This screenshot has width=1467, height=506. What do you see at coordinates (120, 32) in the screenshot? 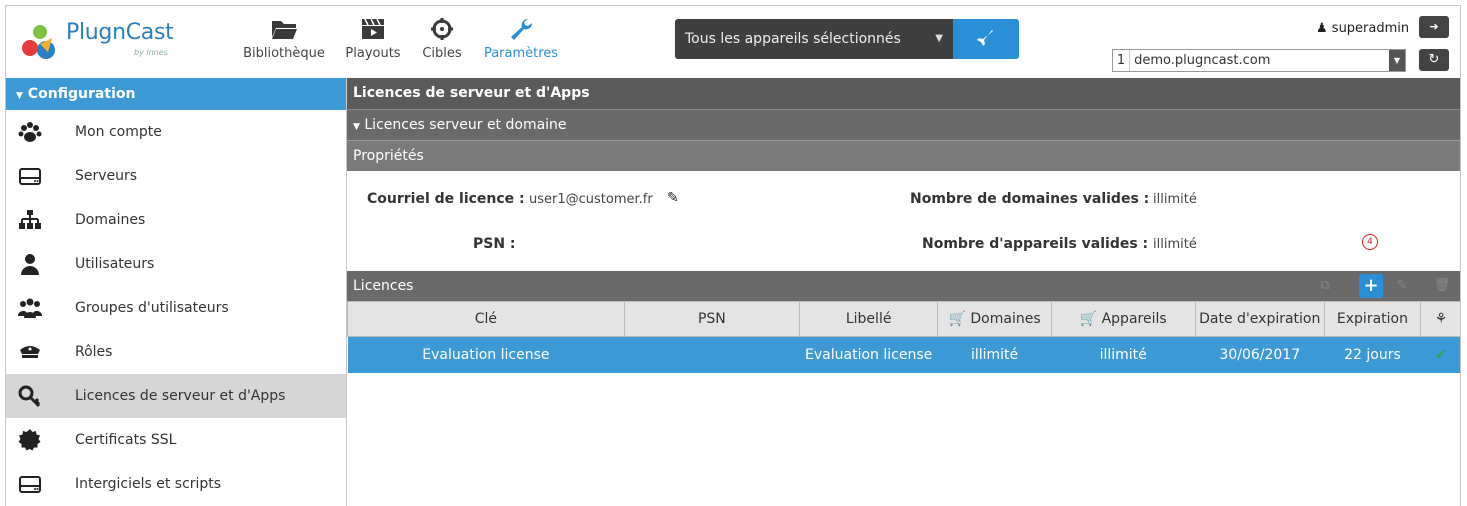
I see `brand-name: PlugnCast` at bounding box center [120, 32].